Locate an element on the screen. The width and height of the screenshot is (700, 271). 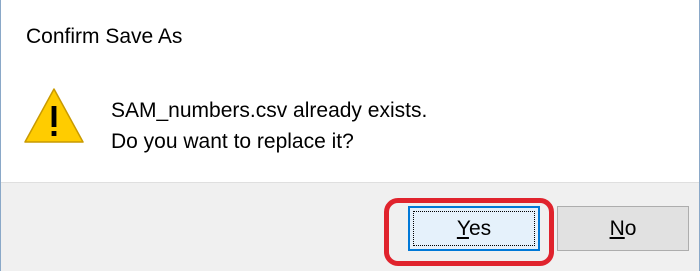
message-line-1: SAM_numbers.csv already exists. is located at coordinates (269, 110).